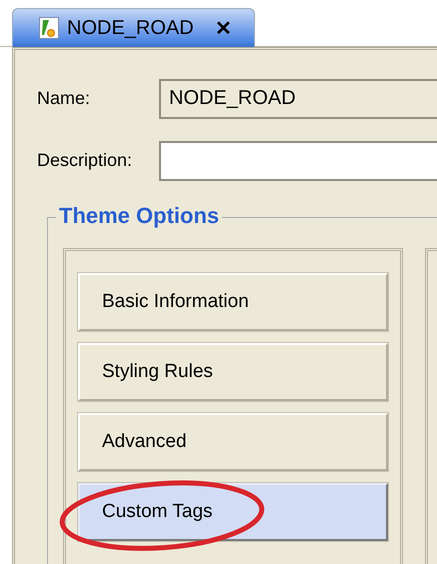 The image size is (437, 564). Describe the element at coordinates (64, 98) in the screenshot. I see `field-label: Name:` at that location.